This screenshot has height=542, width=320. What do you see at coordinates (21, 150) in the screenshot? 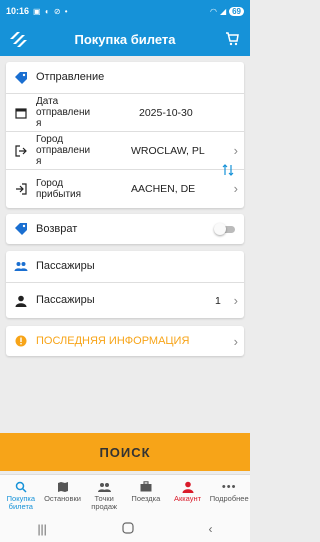
I see `exit-icon` at bounding box center [21, 150].